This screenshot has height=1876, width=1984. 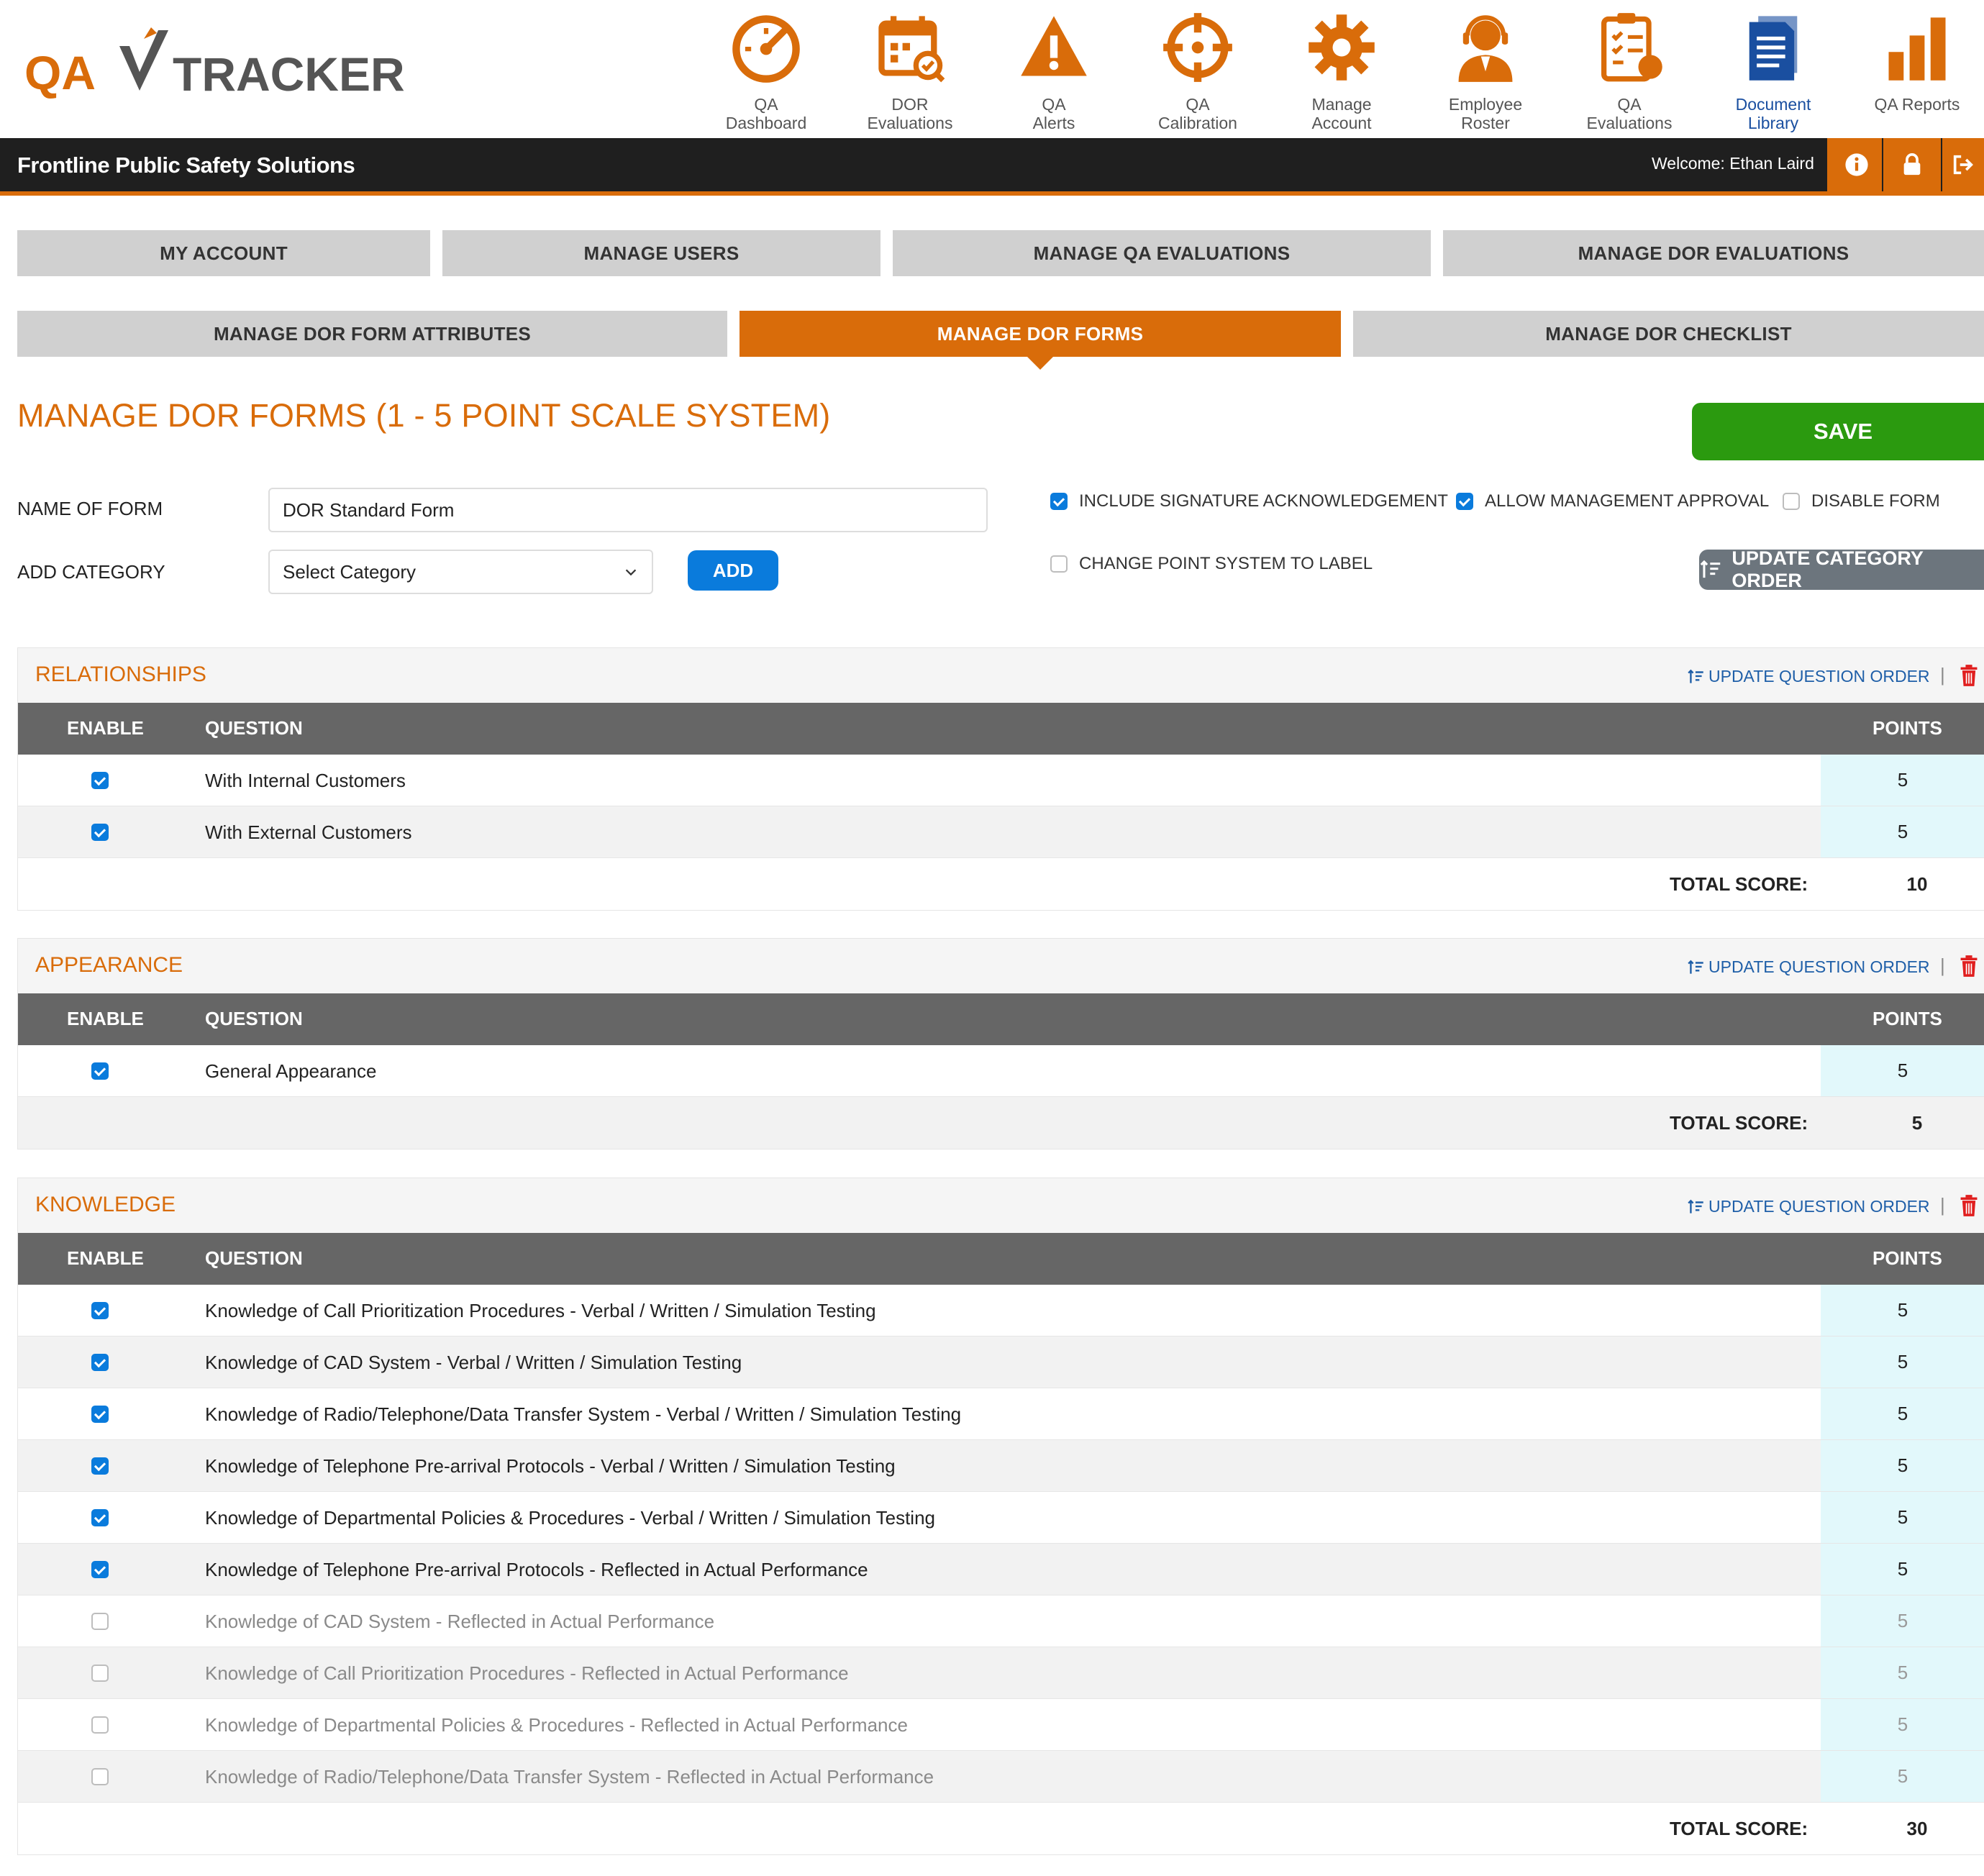 I want to click on total-score-value: 30, so click(x=1917, y=1828).